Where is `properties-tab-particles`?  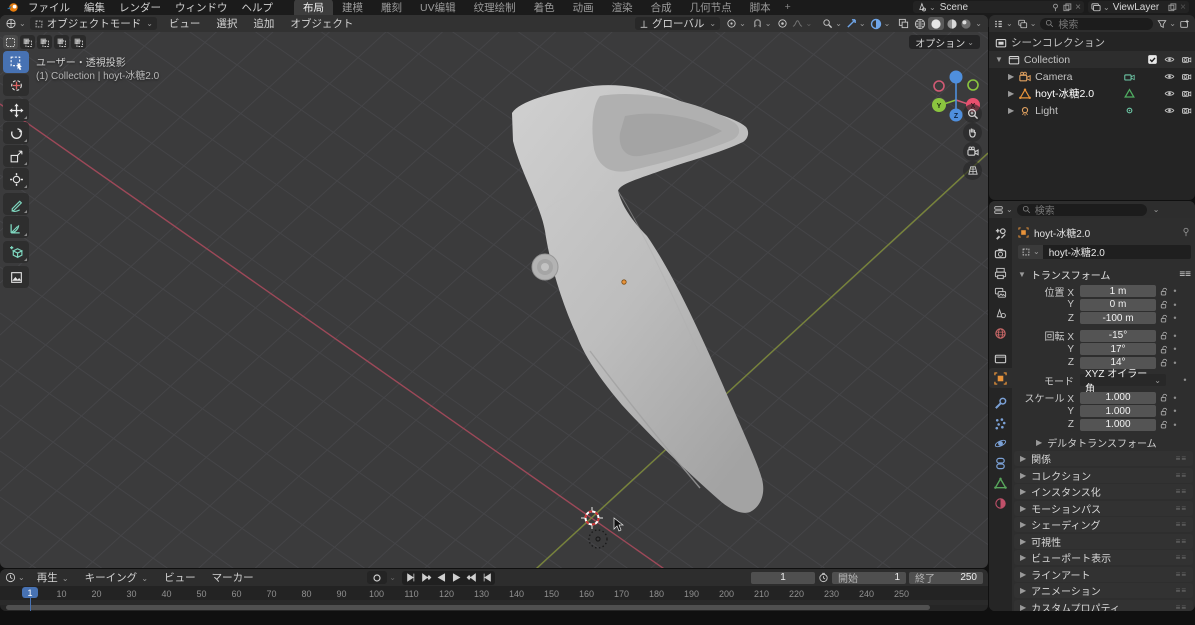
properties-tab-particles is located at coordinates (1000, 423).